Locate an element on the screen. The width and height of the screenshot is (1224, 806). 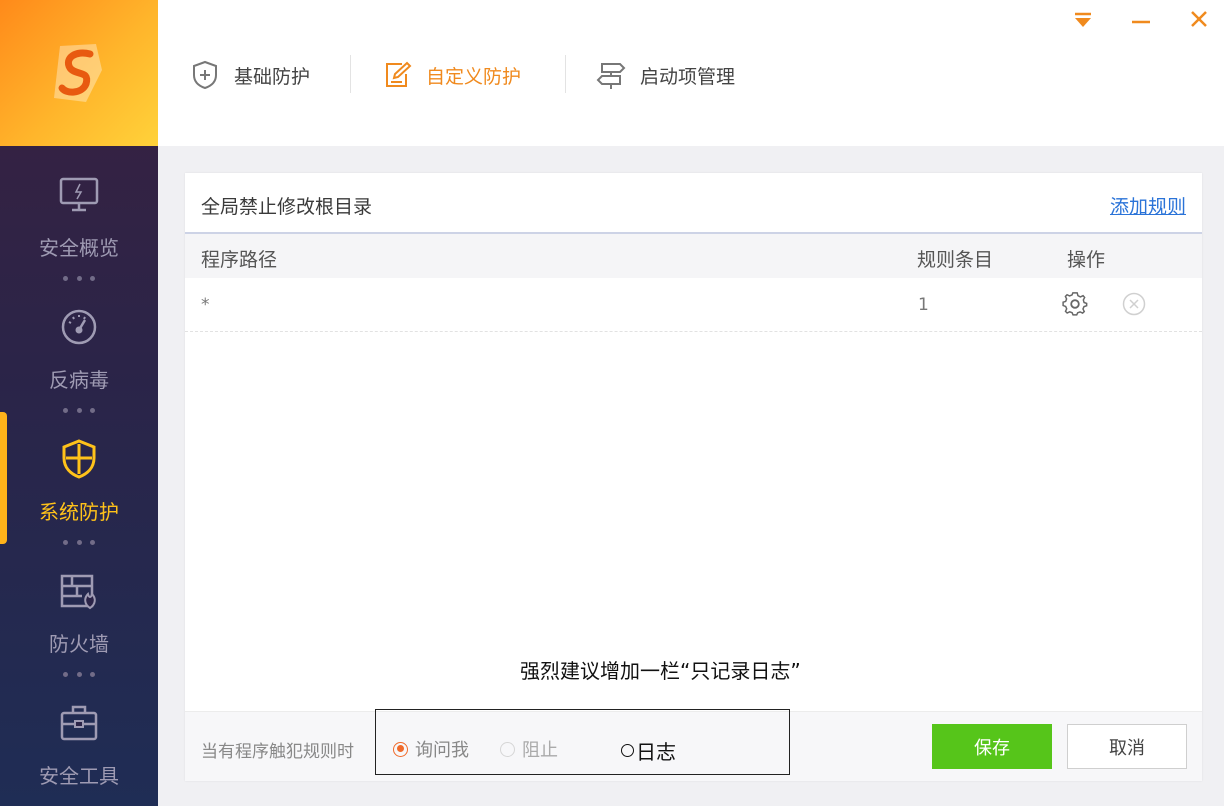
edit-icon is located at coordinates (399, 74).